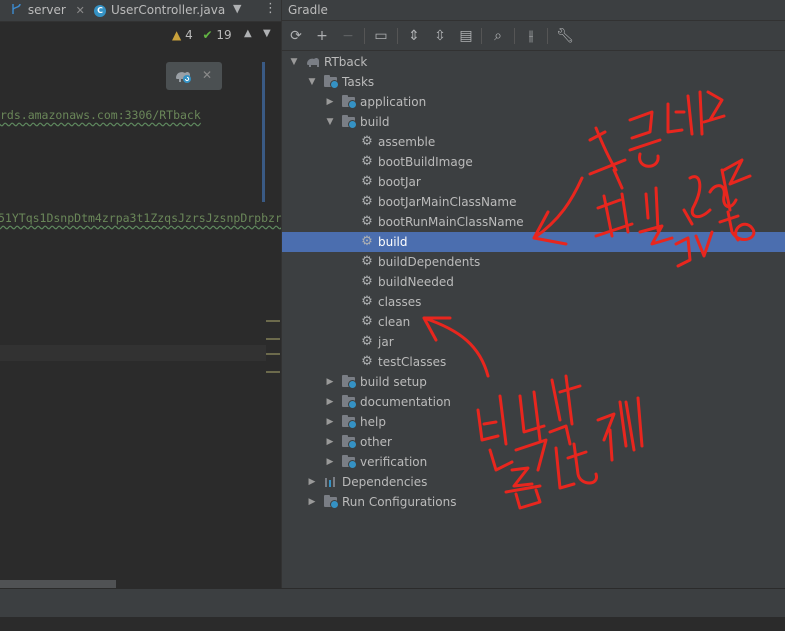  Describe the element at coordinates (533, 442) in the screenshot. I see `tree-node-other: ▶ other` at that location.